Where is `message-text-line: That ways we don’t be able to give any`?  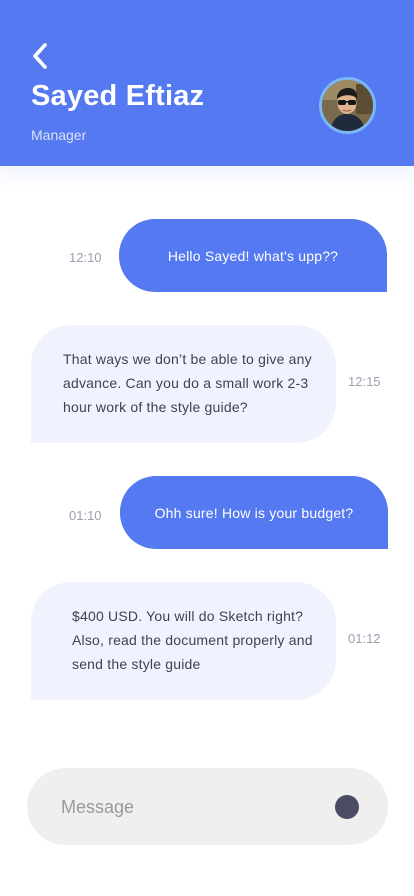 message-text-line: That ways we don’t be able to give any is located at coordinates (187, 359).